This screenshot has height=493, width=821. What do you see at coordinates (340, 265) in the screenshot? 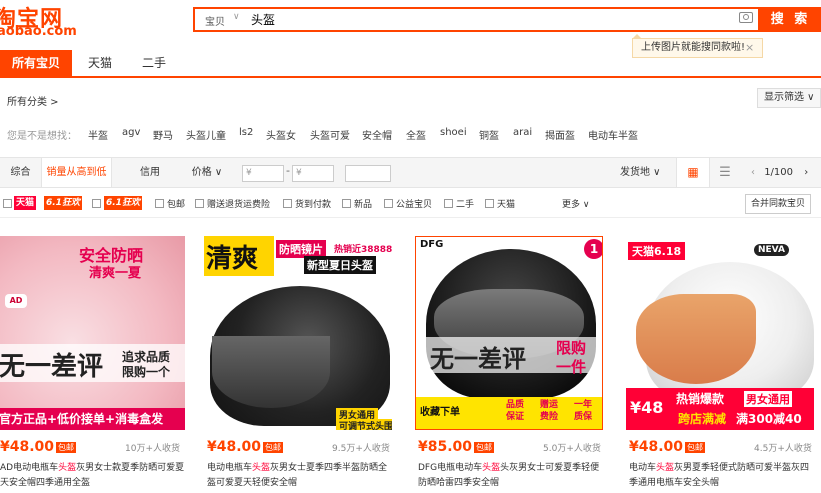
I see `image-text: 新型夏日头盔` at bounding box center [340, 265].